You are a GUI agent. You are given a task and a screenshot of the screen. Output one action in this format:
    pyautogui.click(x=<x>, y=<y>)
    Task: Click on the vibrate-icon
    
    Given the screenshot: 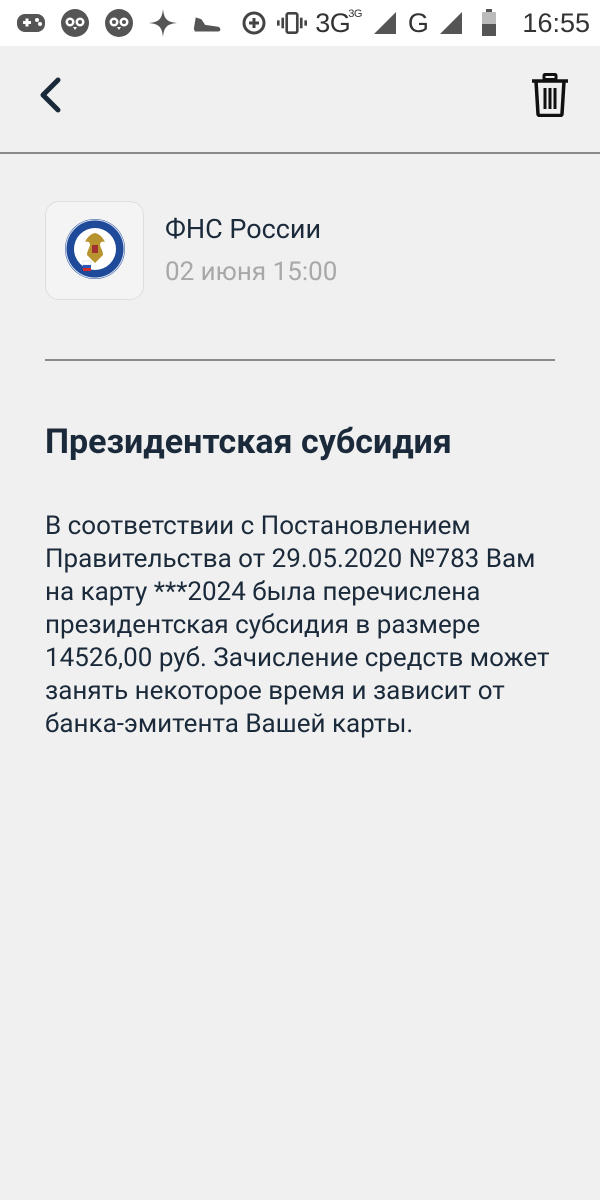 What is the action you would take?
    pyautogui.click(x=292, y=23)
    